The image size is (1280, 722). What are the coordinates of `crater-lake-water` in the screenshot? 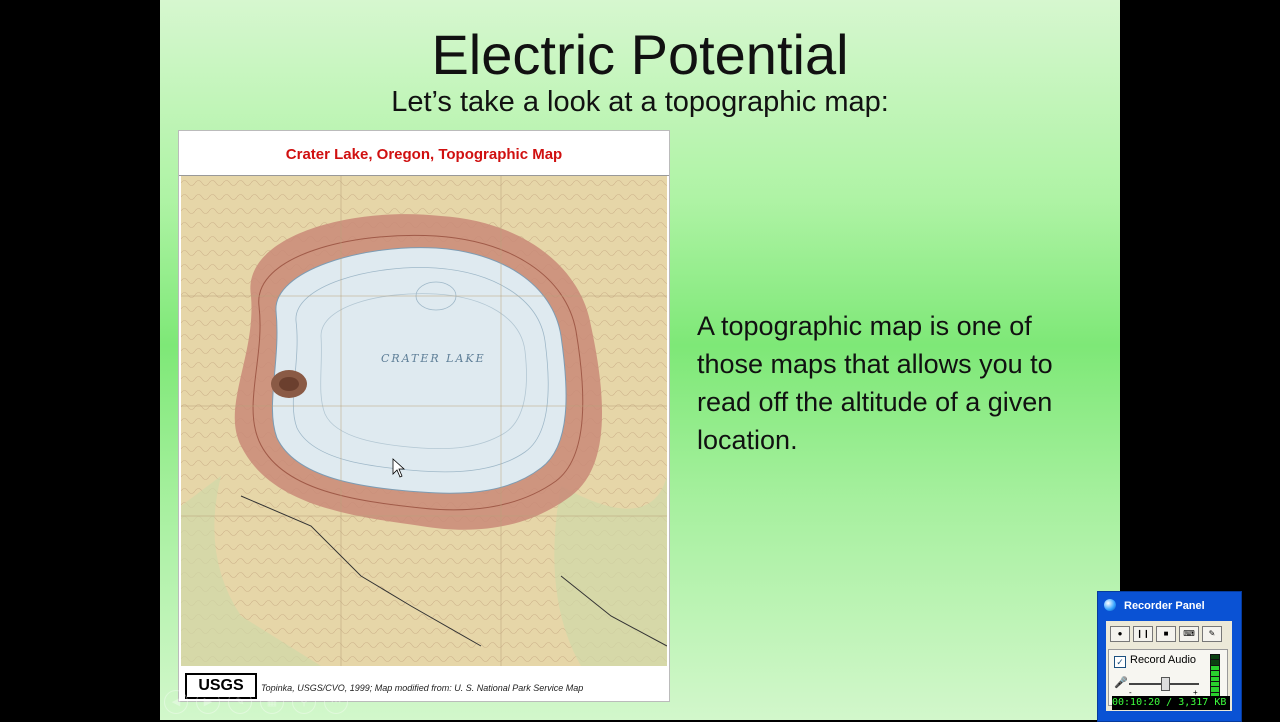 It's located at (419, 370).